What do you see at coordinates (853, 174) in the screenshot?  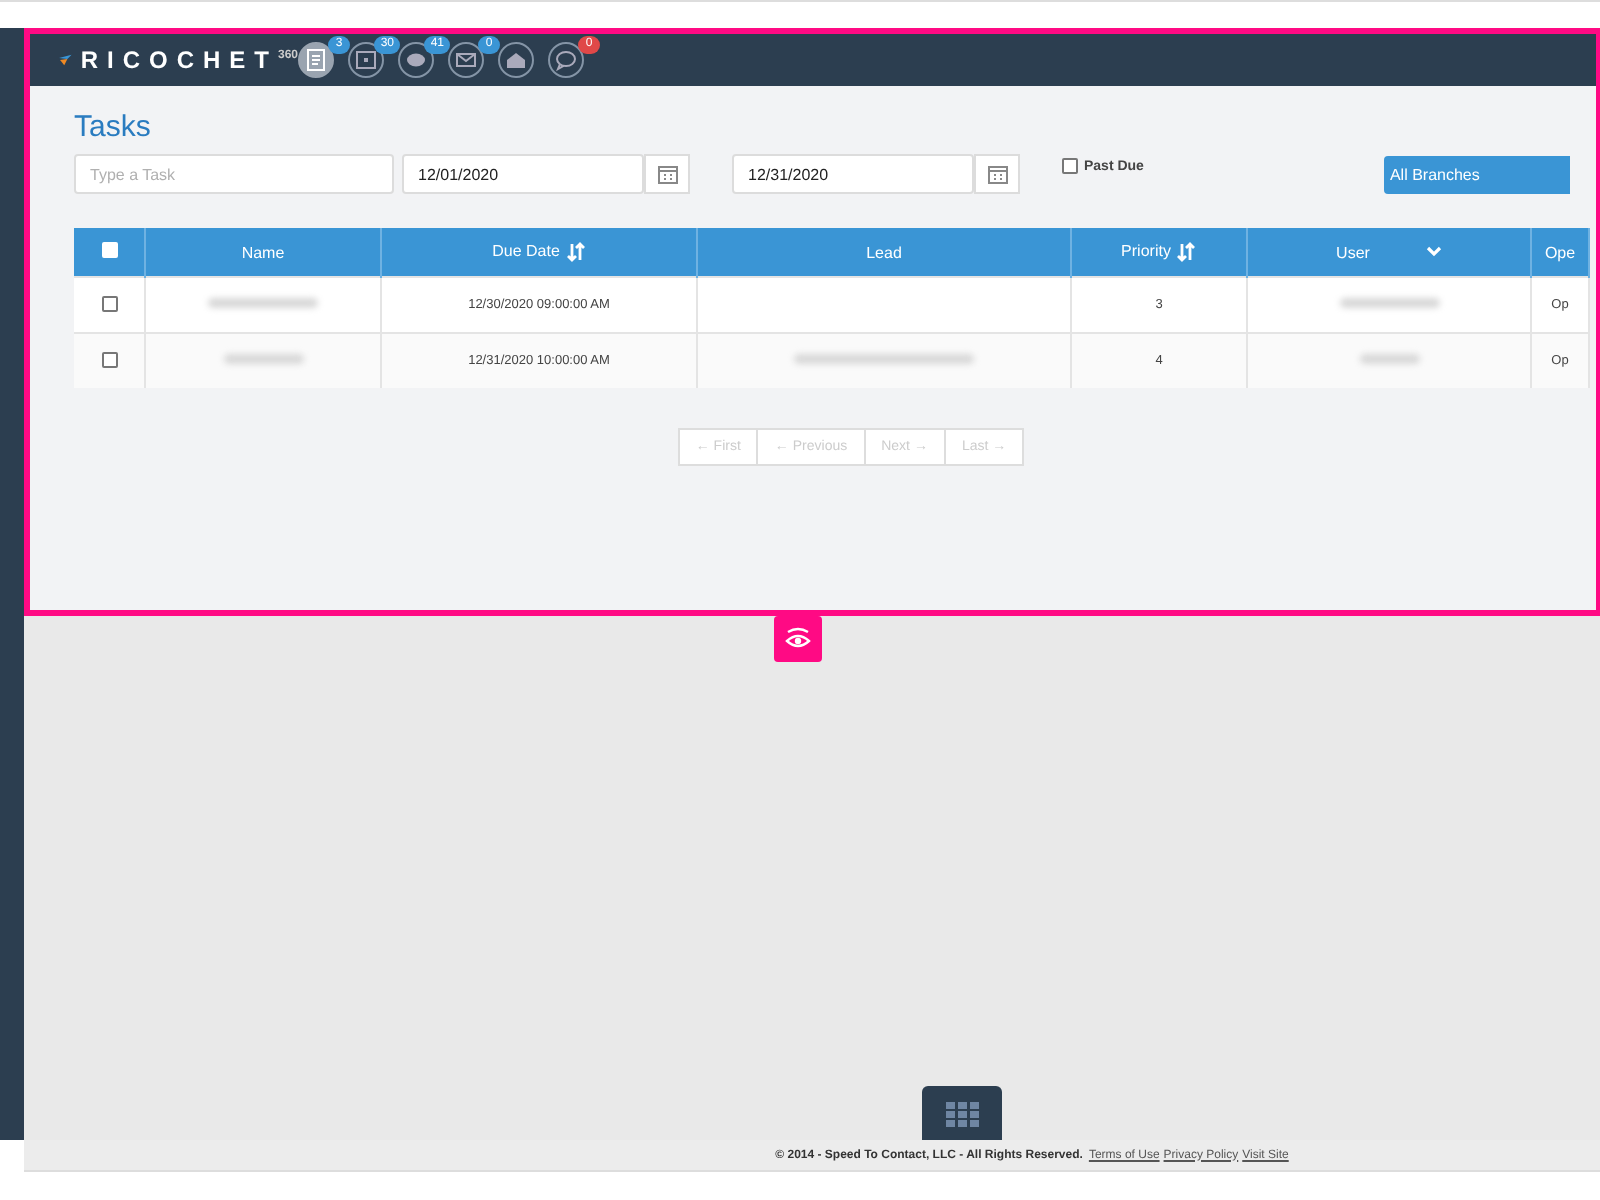 I see `end-date-field: 12/31/2020` at bounding box center [853, 174].